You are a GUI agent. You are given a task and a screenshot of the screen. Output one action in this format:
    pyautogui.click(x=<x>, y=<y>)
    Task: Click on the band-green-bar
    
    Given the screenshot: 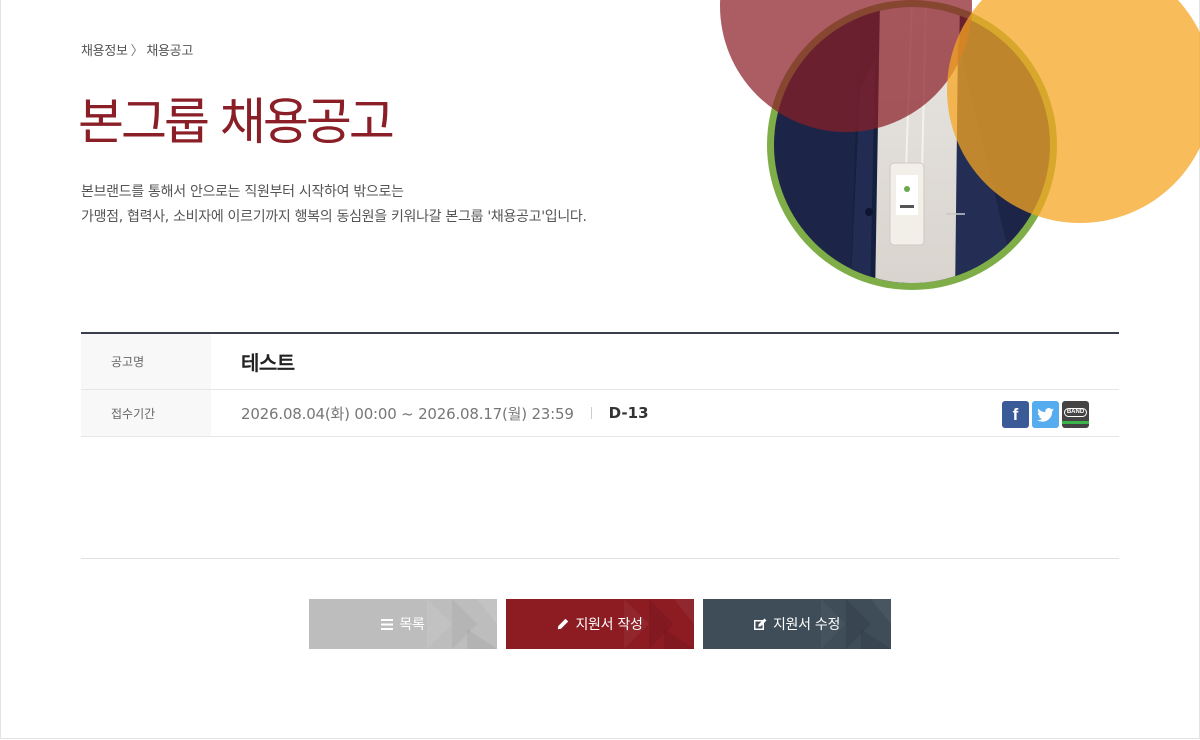 What is the action you would take?
    pyautogui.click(x=1075, y=422)
    